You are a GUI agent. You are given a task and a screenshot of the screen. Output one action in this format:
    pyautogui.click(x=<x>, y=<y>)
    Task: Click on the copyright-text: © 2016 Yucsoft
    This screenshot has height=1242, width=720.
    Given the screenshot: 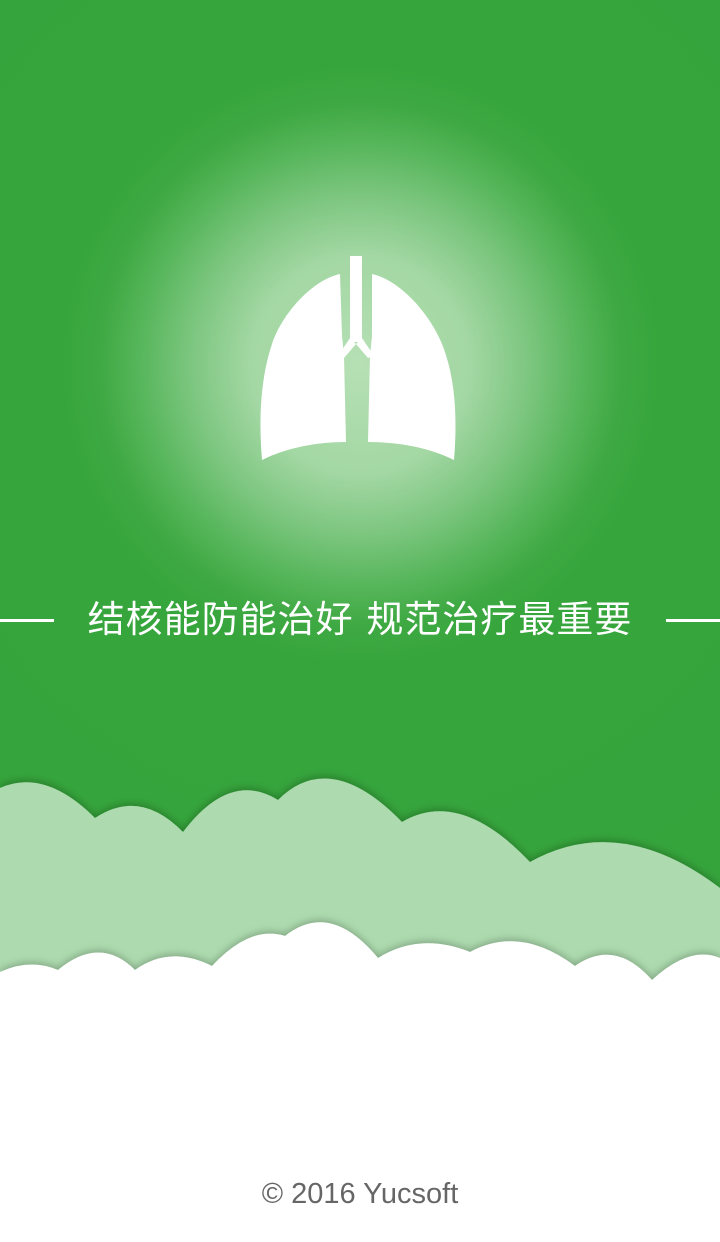 What is the action you would take?
    pyautogui.click(x=360, y=1194)
    